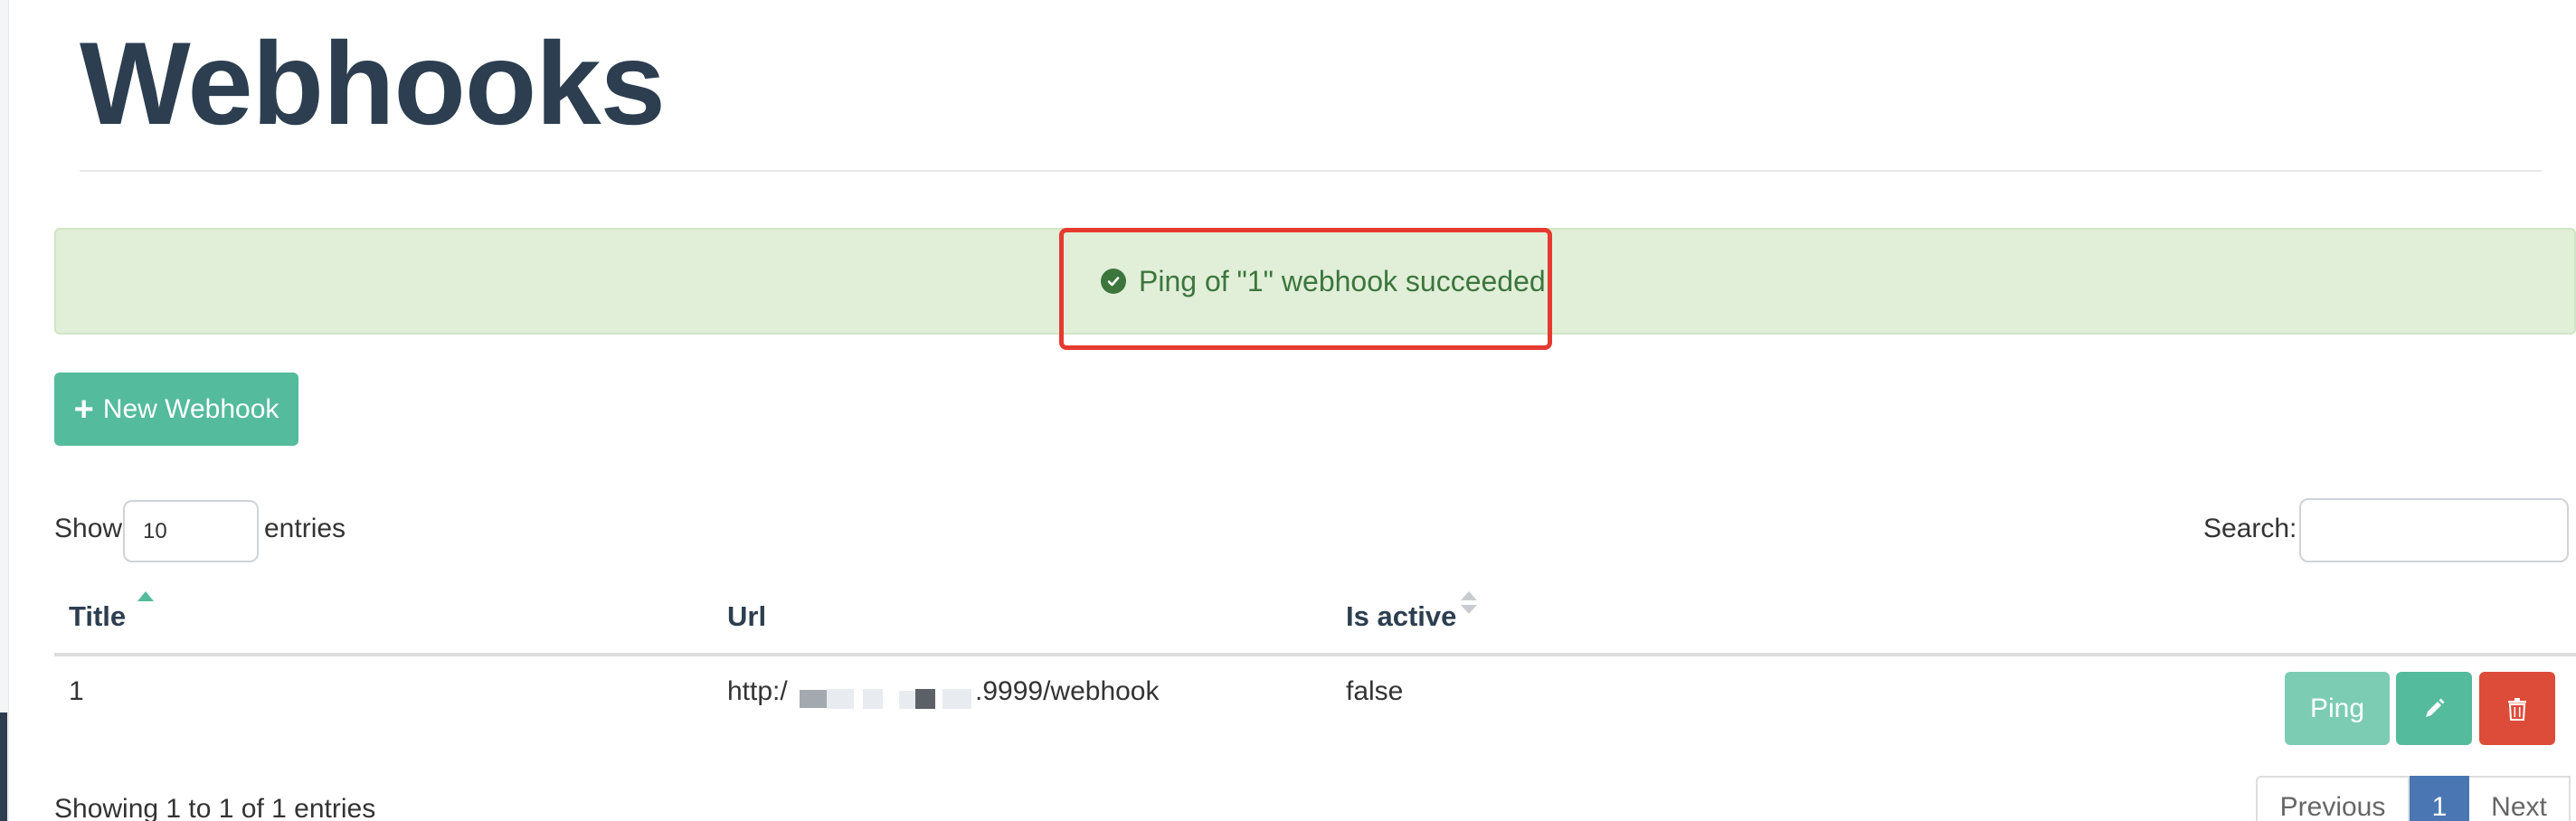 Image resolution: width=2576 pixels, height=821 pixels. What do you see at coordinates (2338, 708) in the screenshot?
I see `ping-button: Ping` at bounding box center [2338, 708].